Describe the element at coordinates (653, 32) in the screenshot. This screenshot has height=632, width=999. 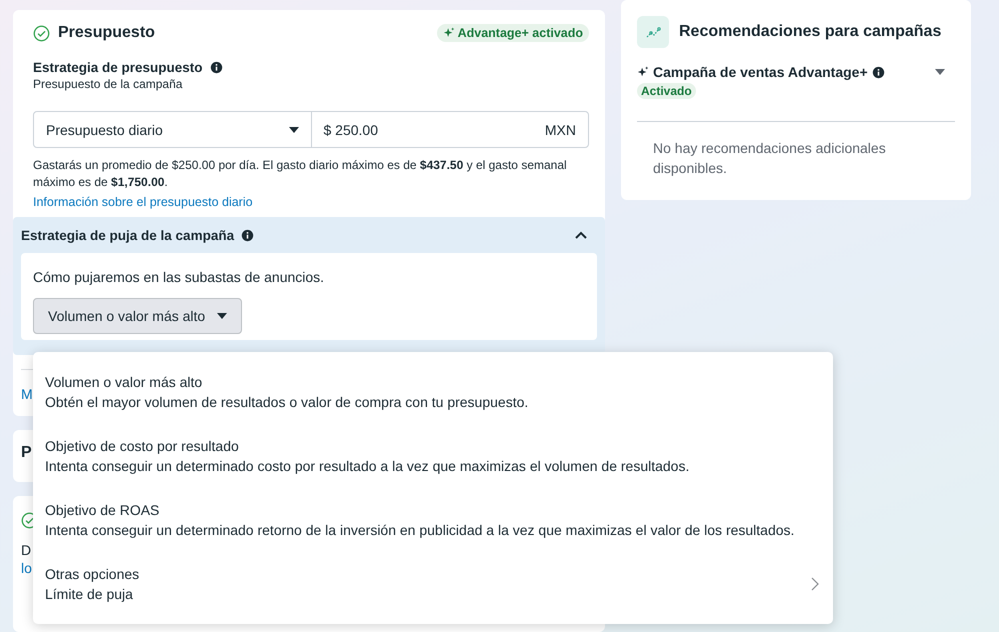
I see `trend-chart-icon` at that location.